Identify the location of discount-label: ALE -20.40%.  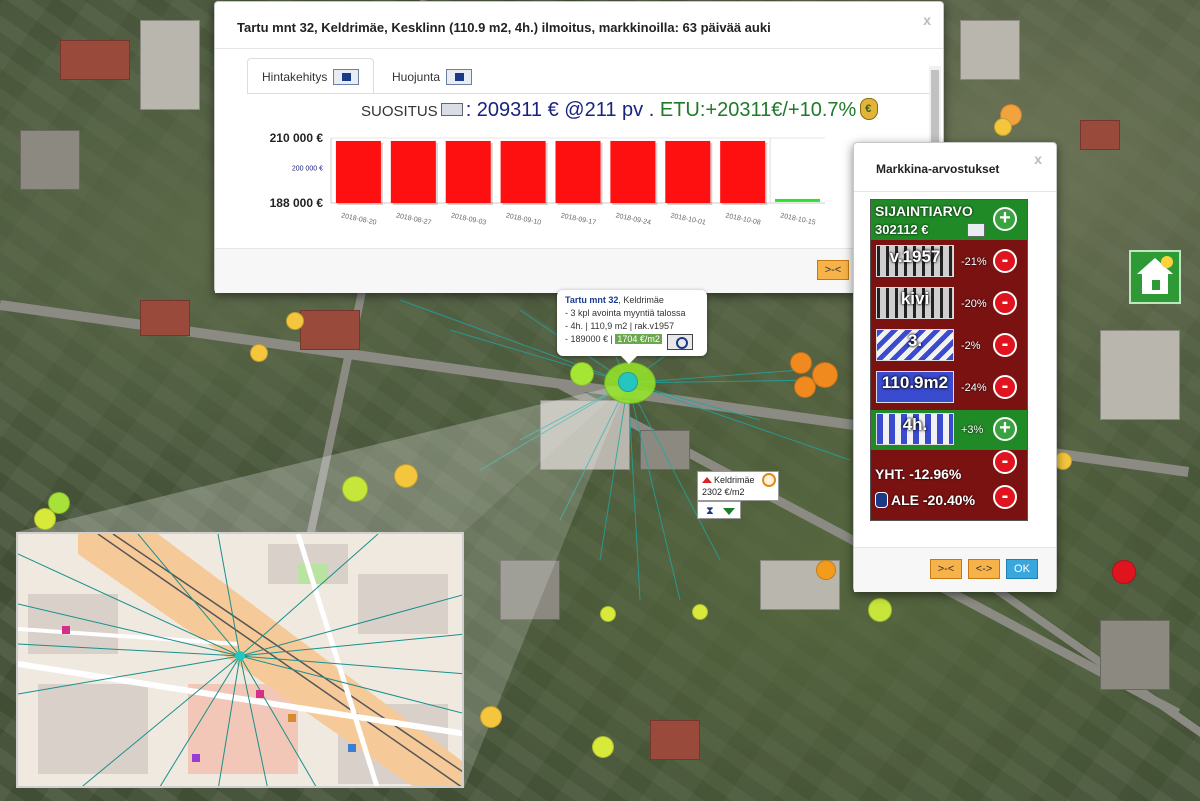
(933, 500).